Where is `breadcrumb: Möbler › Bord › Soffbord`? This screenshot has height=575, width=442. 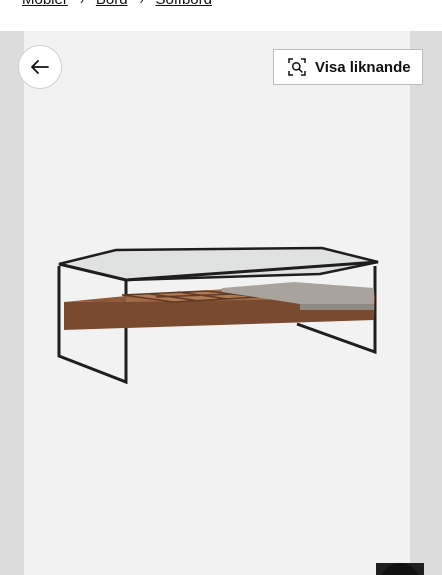
breadcrumb: Möbler › Bord › Soffbord is located at coordinates (117, 4).